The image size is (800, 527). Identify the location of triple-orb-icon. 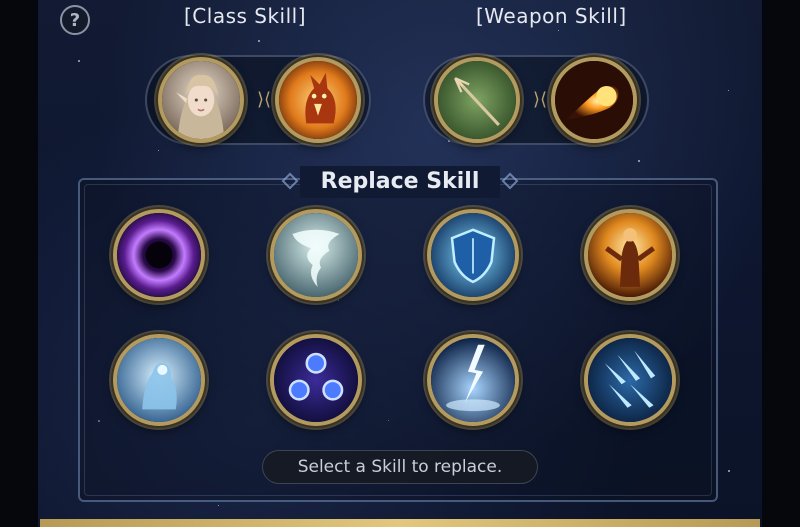
(316, 380).